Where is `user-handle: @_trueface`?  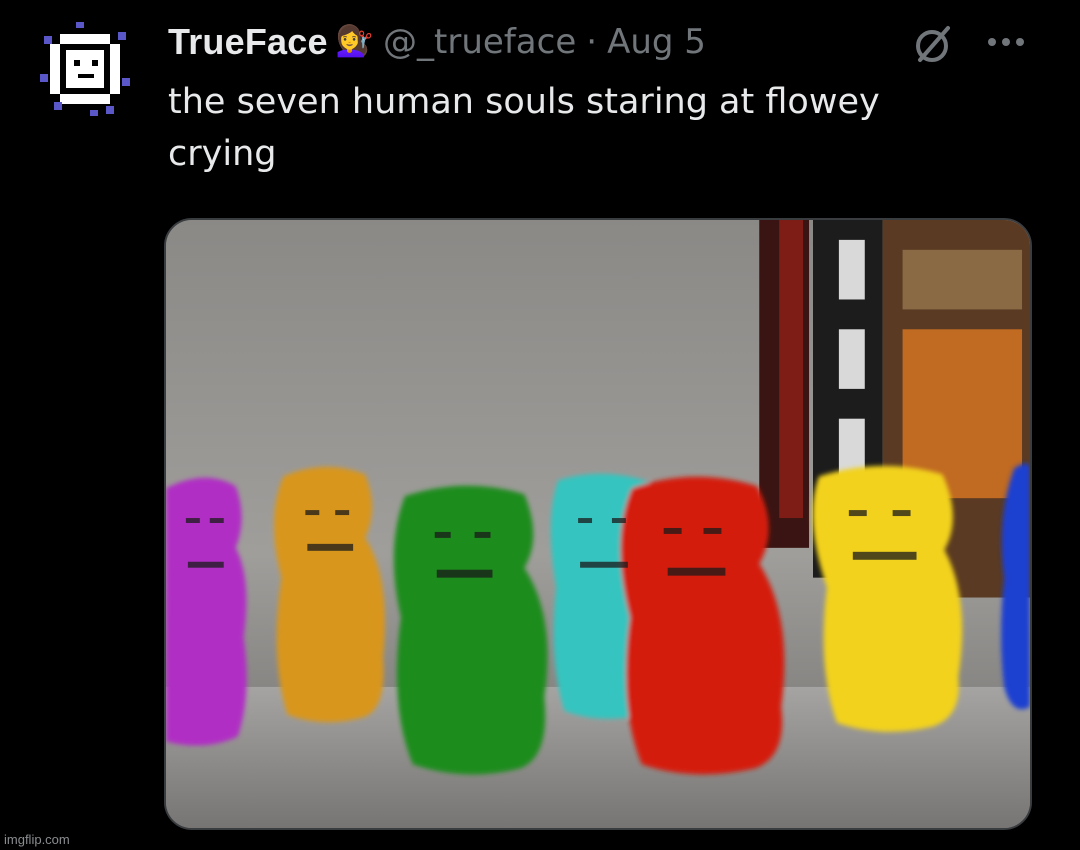
user-handle: @_trueface is located at coordinates (479, 42).